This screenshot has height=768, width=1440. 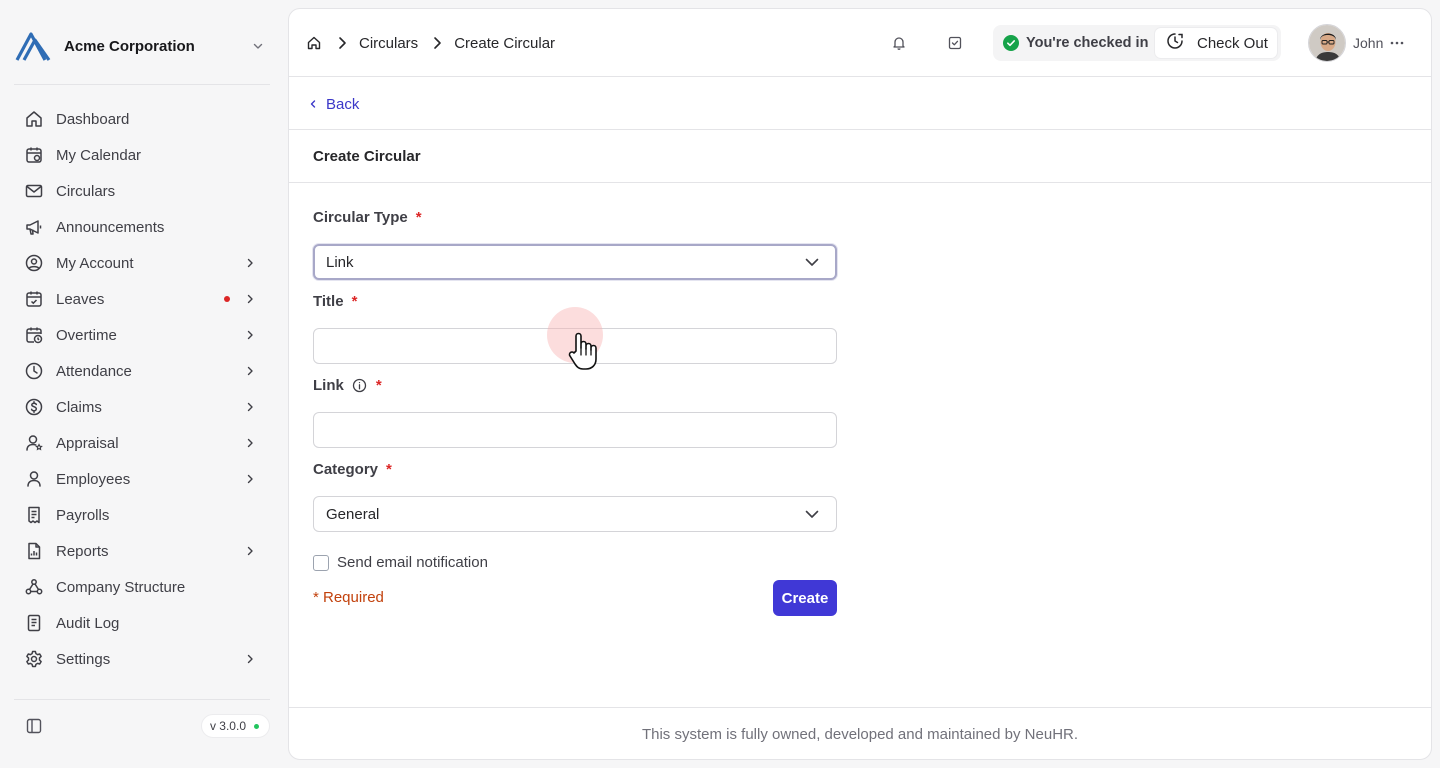 What do you see at coordinates (328, 301) in the screenshot?
I see `field-label-text: Title` at bounding box center [328, 301].